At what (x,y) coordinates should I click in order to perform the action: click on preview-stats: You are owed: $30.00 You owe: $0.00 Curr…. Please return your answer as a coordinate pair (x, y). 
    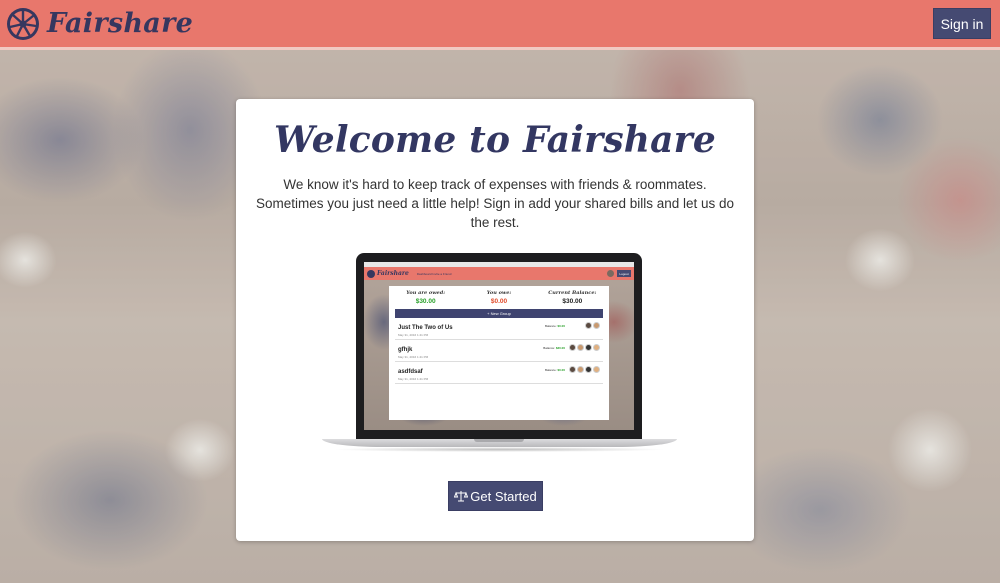
    Looking at the image, I should click on (499, 295).